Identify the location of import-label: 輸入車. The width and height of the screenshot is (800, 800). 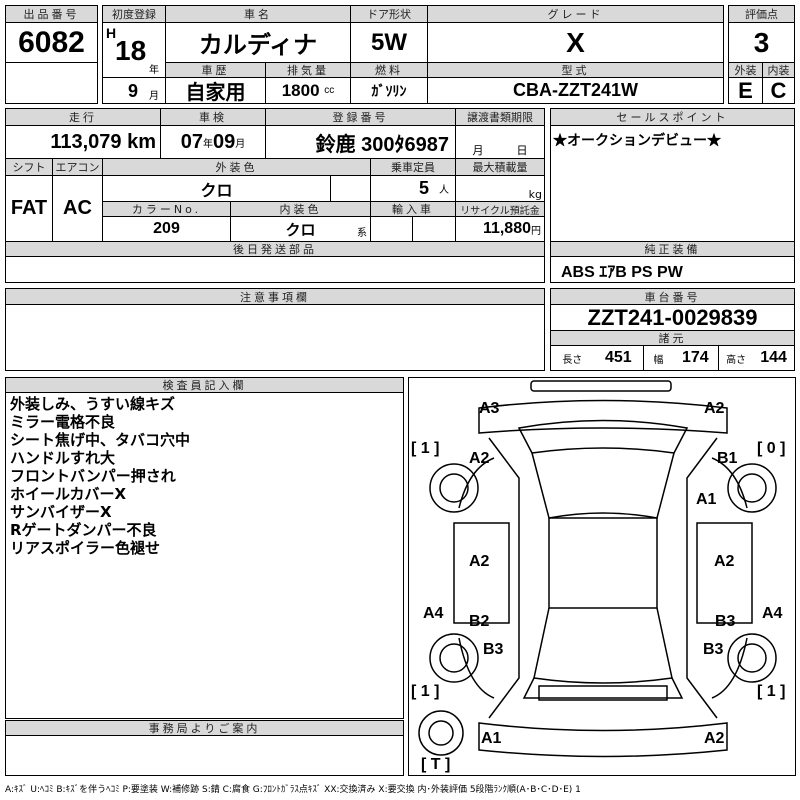
(413, 209).